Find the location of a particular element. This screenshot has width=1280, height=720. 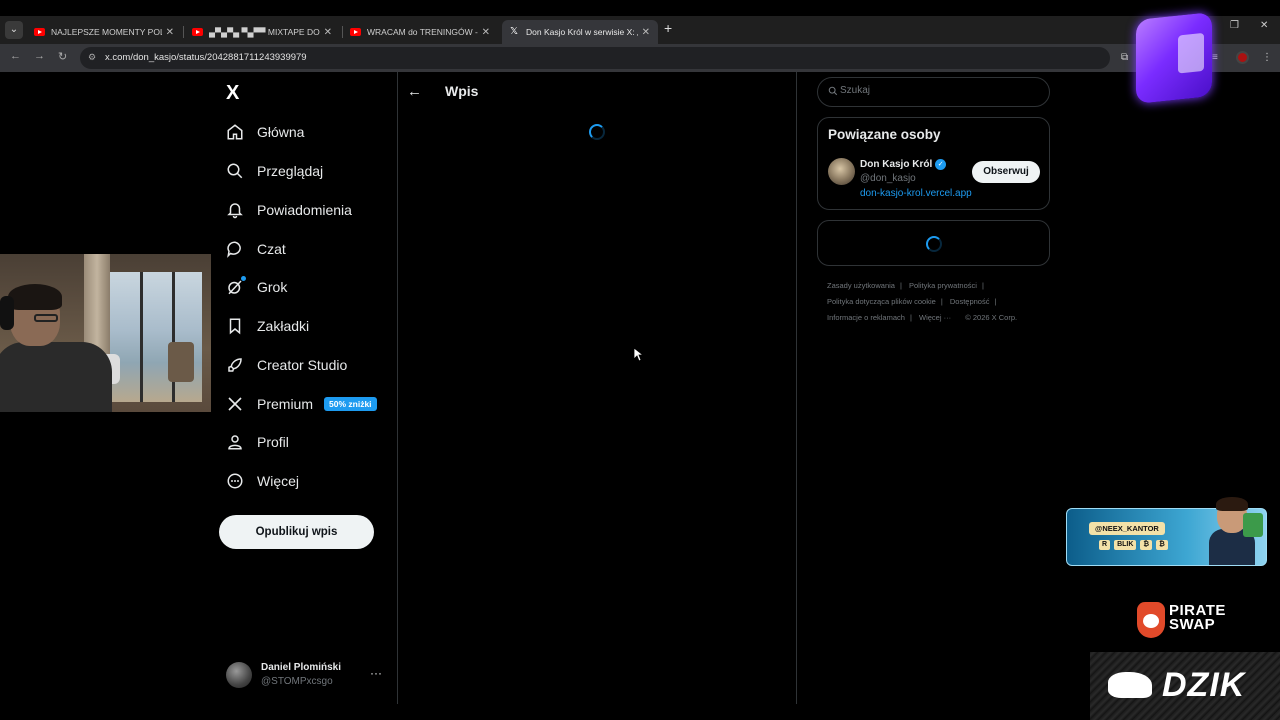

dzik-logo: DZIK is located at coordinates (1185, 686).